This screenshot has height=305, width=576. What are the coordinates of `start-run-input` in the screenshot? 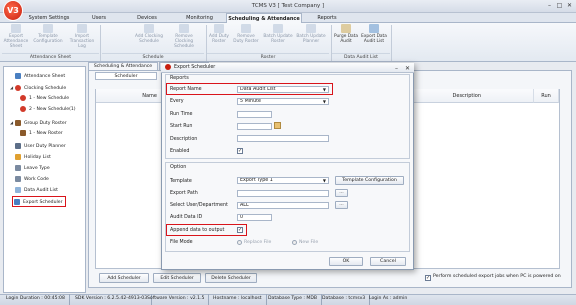 It's located at (254, 126).